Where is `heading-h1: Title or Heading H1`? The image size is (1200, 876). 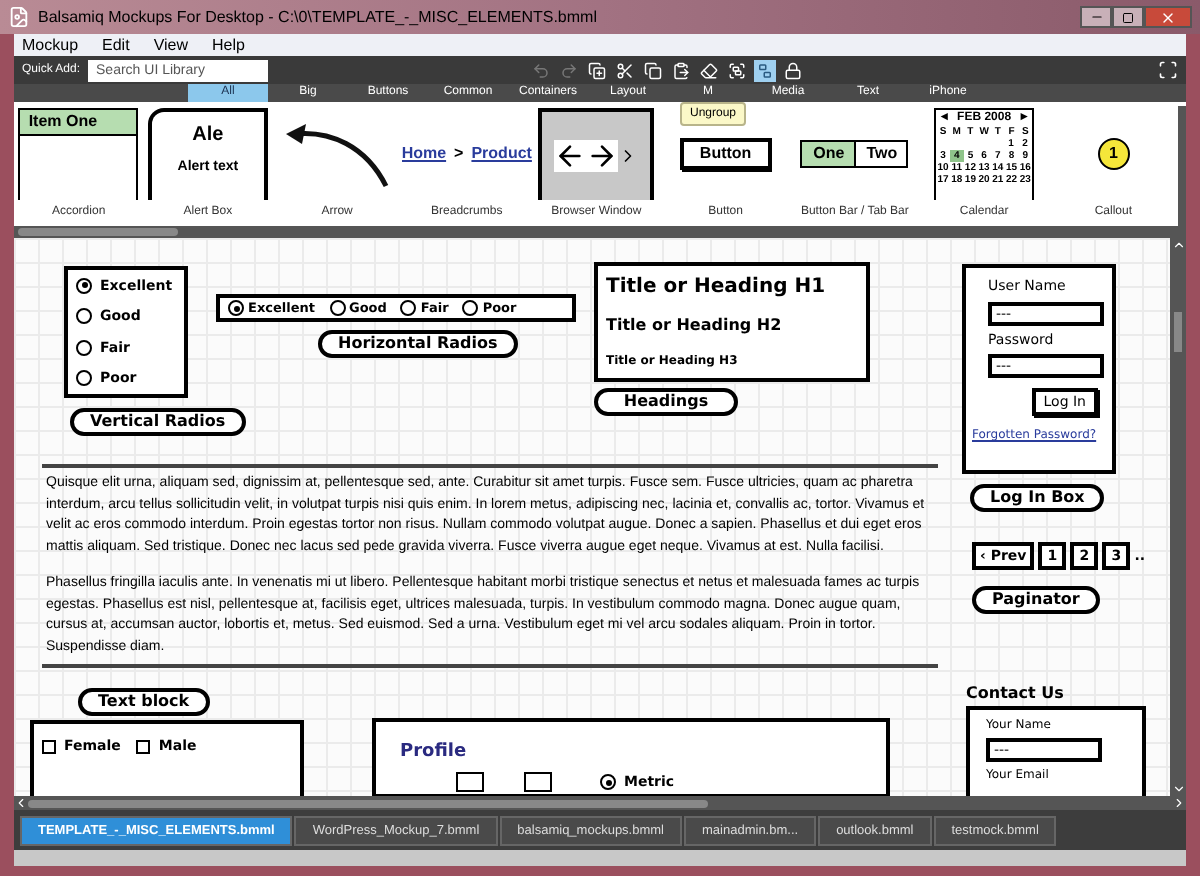 heading-h1: Title or Heading H1 is located at coordinates (717, 286).